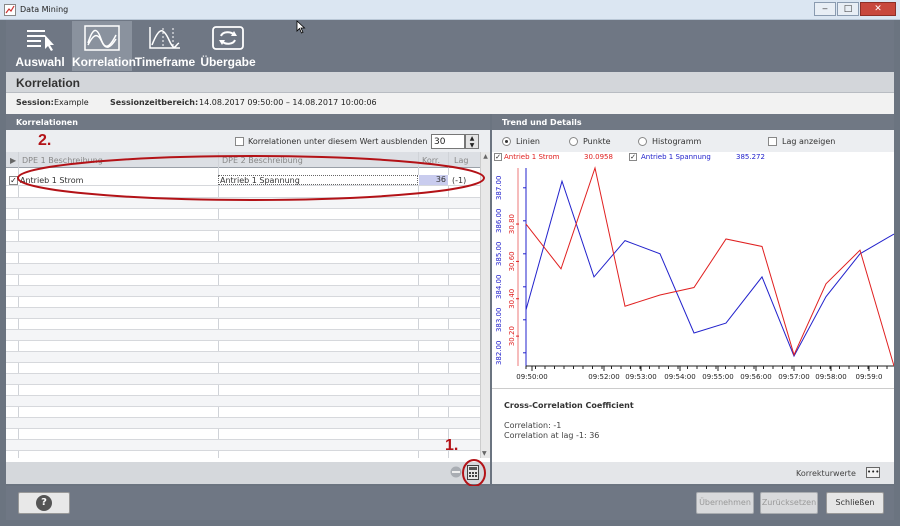  I want to click on x-tick-label: 09:54:00, so click(679, 377).